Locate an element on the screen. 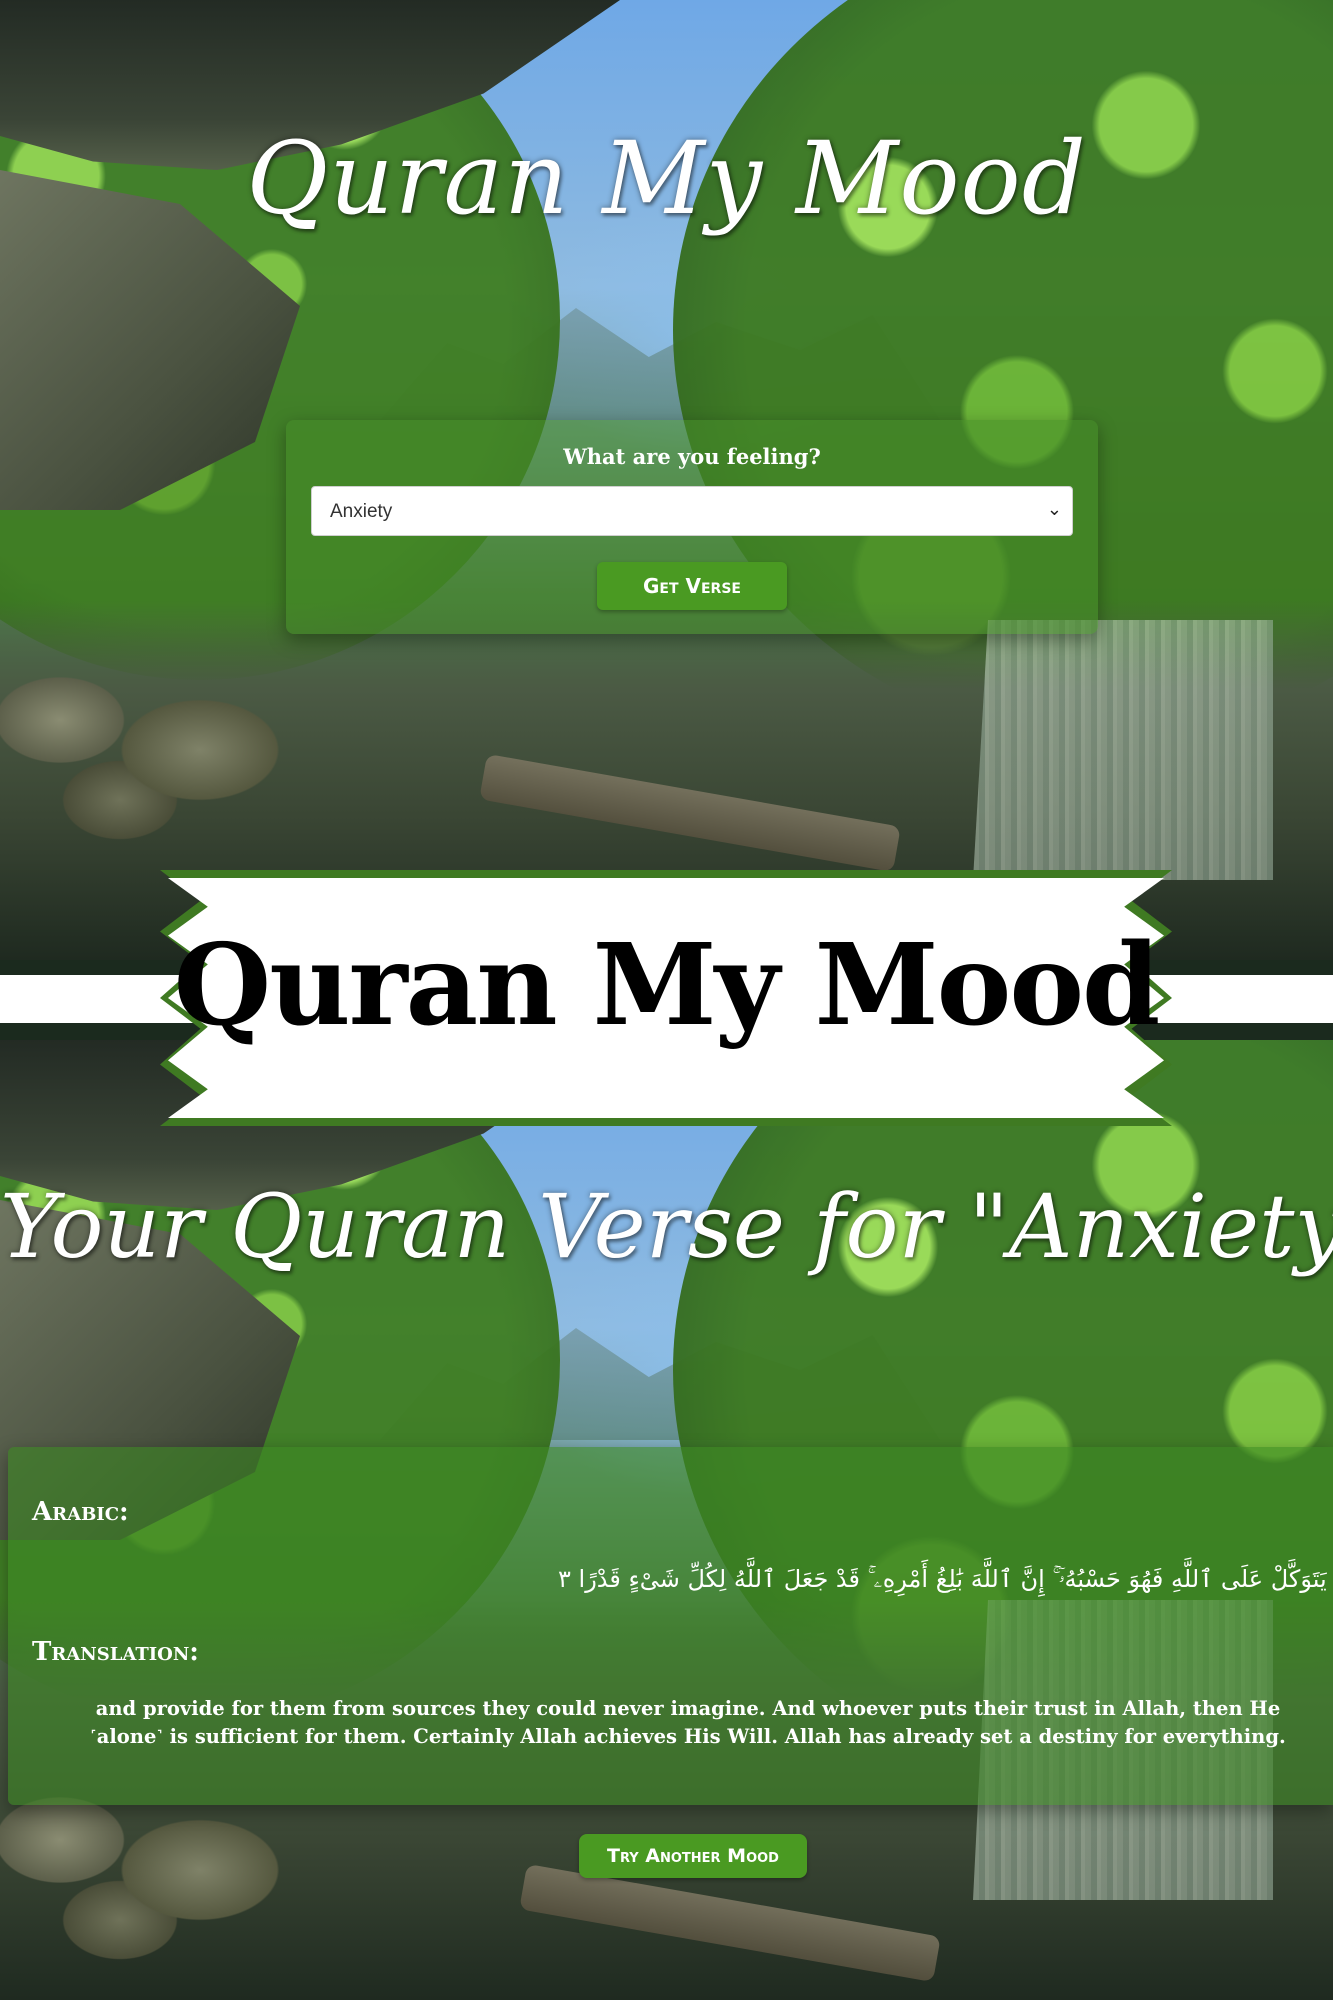 The image size is (1333, 2000). try-another-mood-button: Try Another Mood is located at coordinates (693, 1856).